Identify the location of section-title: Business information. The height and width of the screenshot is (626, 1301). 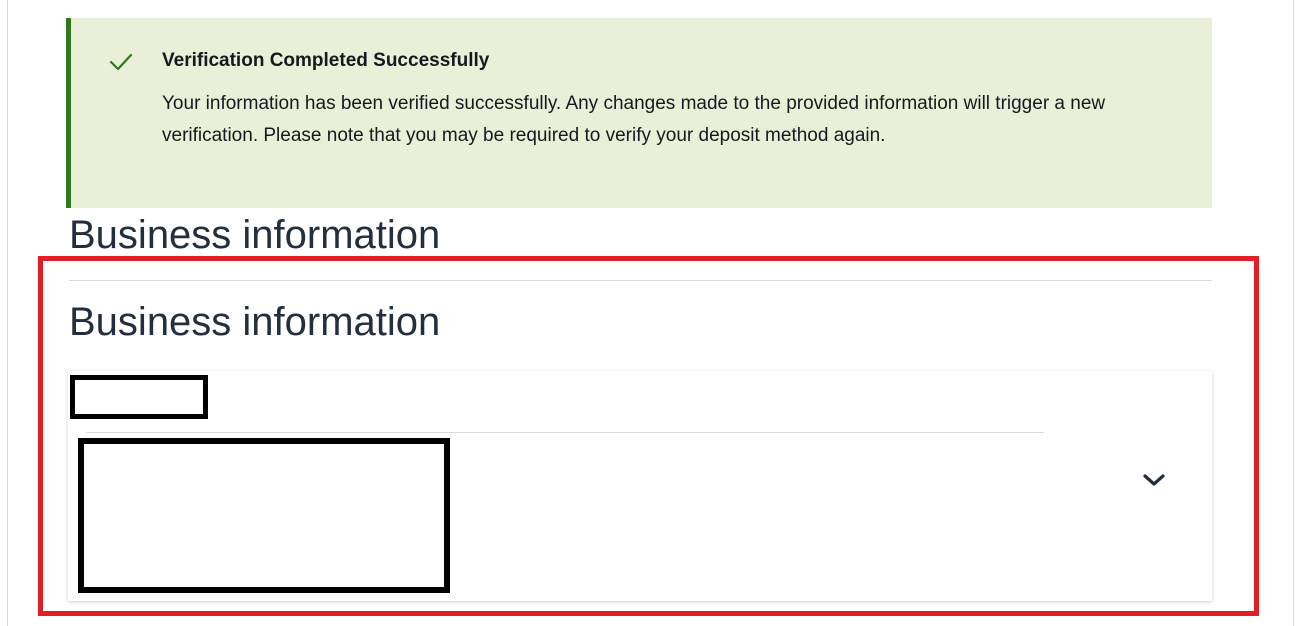
(255, 235).